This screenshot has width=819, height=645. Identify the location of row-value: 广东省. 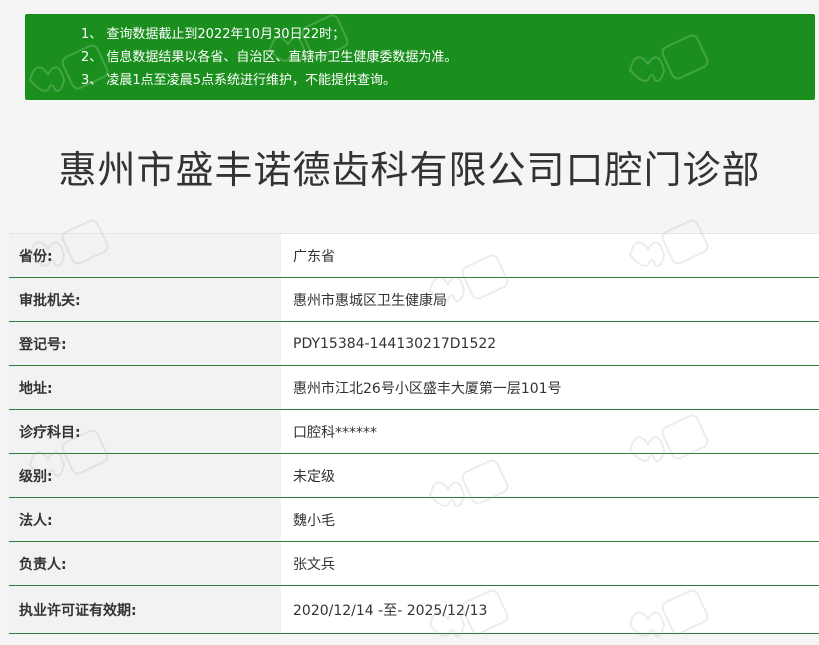
(550, 255).